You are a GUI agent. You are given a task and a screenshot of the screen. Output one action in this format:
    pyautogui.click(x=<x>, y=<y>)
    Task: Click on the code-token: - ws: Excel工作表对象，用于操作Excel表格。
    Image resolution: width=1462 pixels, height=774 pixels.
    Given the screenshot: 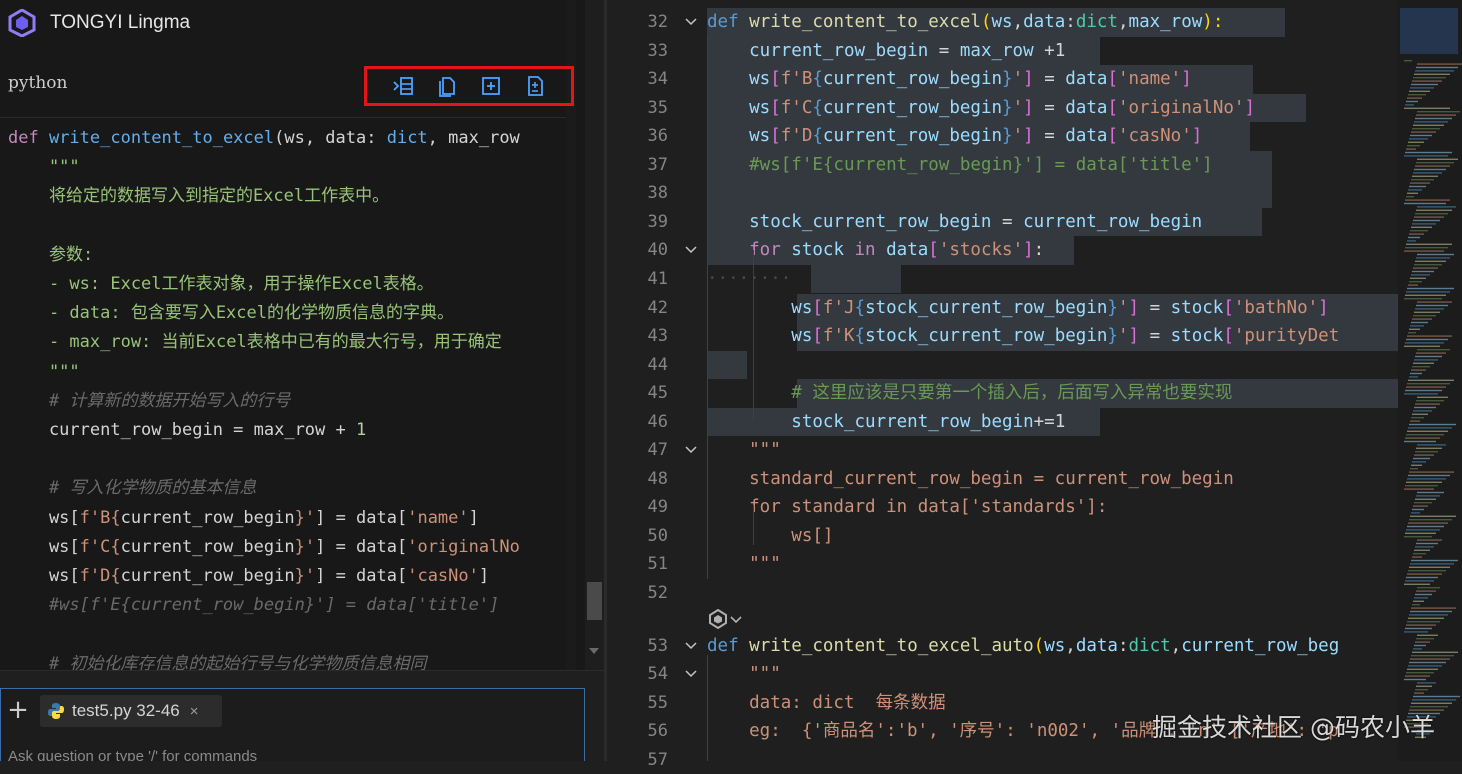 What is the action you would take?
    pyautogui.click(x=221, y=284)
    